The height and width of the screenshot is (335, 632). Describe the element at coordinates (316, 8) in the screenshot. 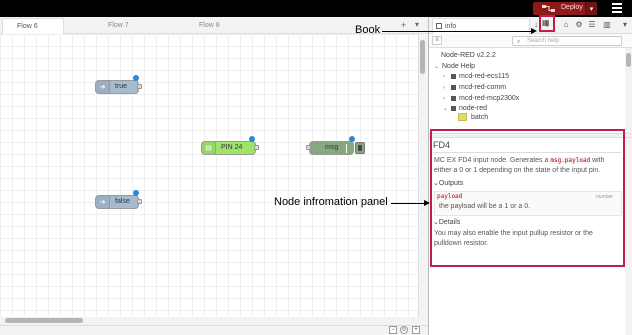

I see `app-header: Deploy ▾` at that location.